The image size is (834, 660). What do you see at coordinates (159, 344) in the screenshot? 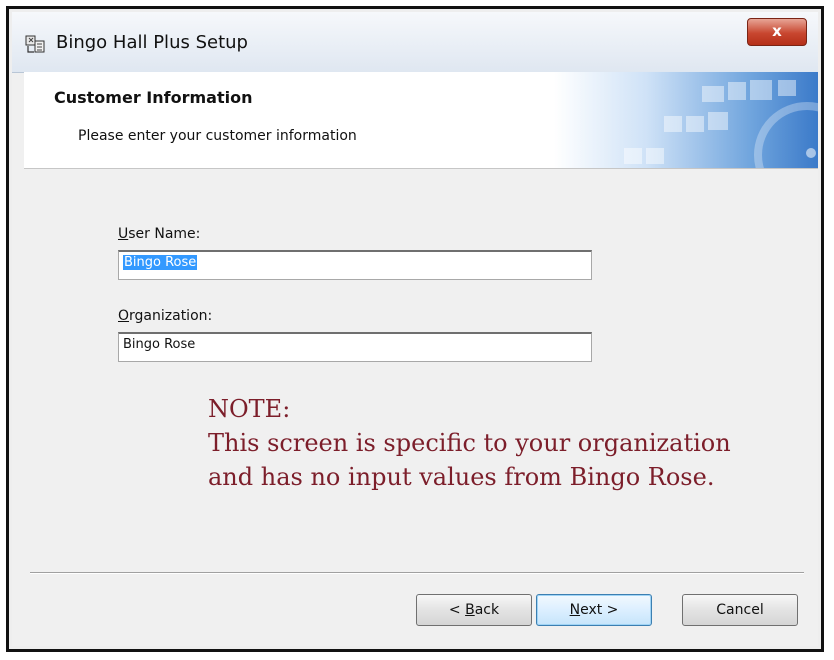
I see `organization-value: Bingo Rose` at bounding box center [159, 344].